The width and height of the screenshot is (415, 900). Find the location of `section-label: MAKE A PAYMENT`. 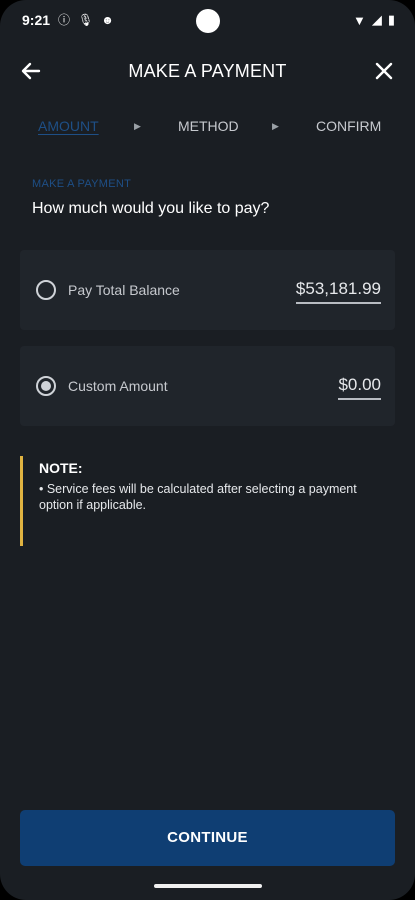

section-label: MAKE A PAYMENT is located at coordinates (82, 184).